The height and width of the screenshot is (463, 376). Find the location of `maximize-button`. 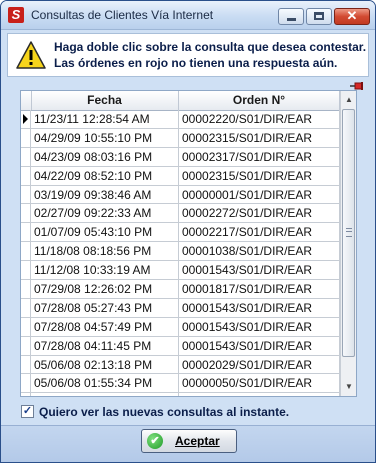

maximize-button is located at coordinates (319, 16).